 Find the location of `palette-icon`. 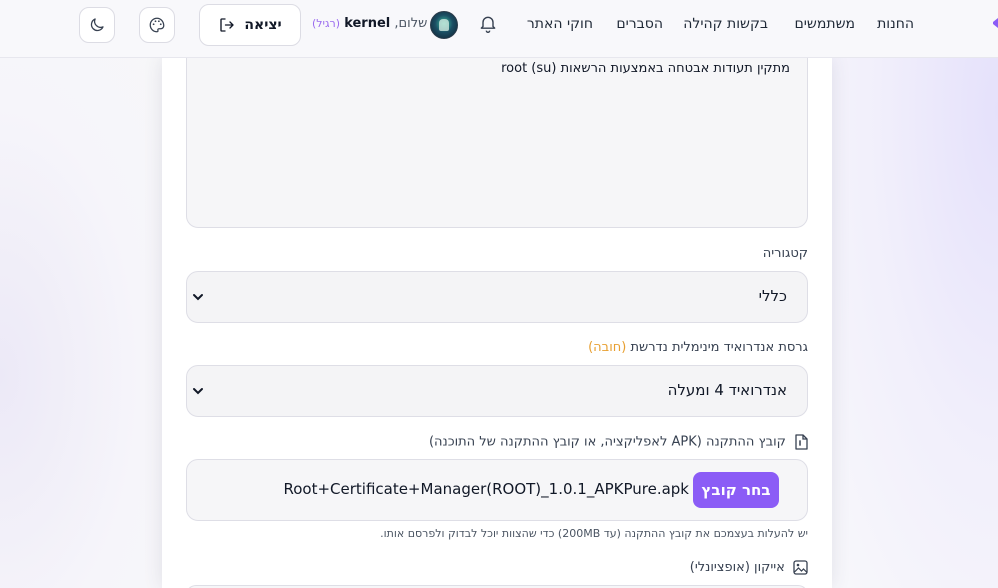

palette-icon is located at coordinates (157, 25).